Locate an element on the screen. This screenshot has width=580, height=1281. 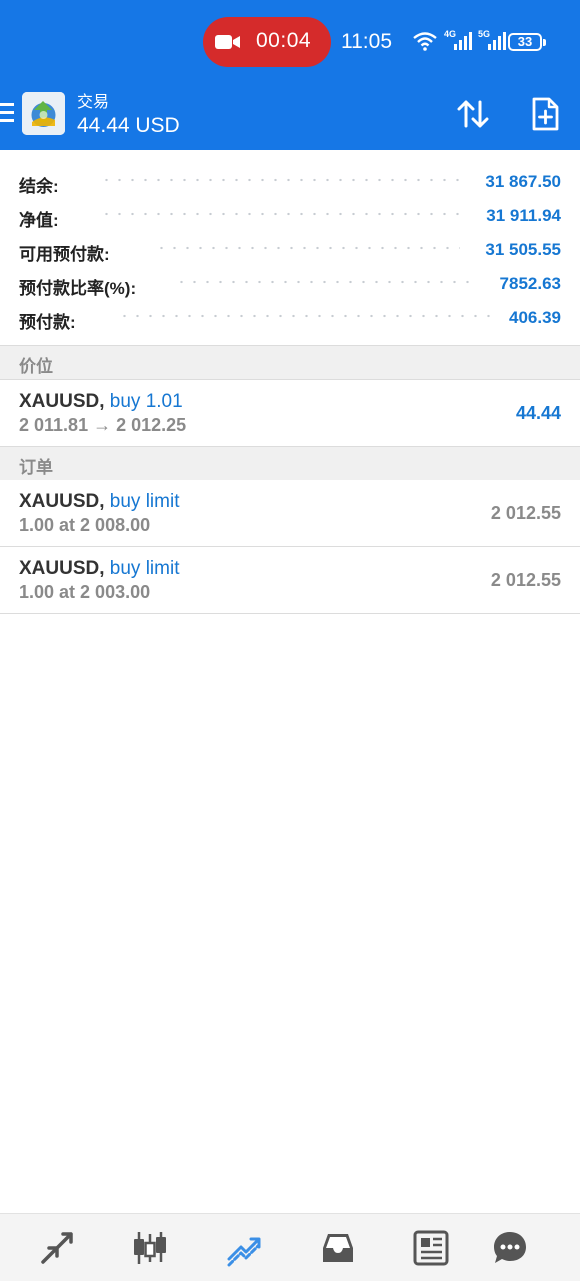
summary-label: 净值: is located at coordinates (39, 220).